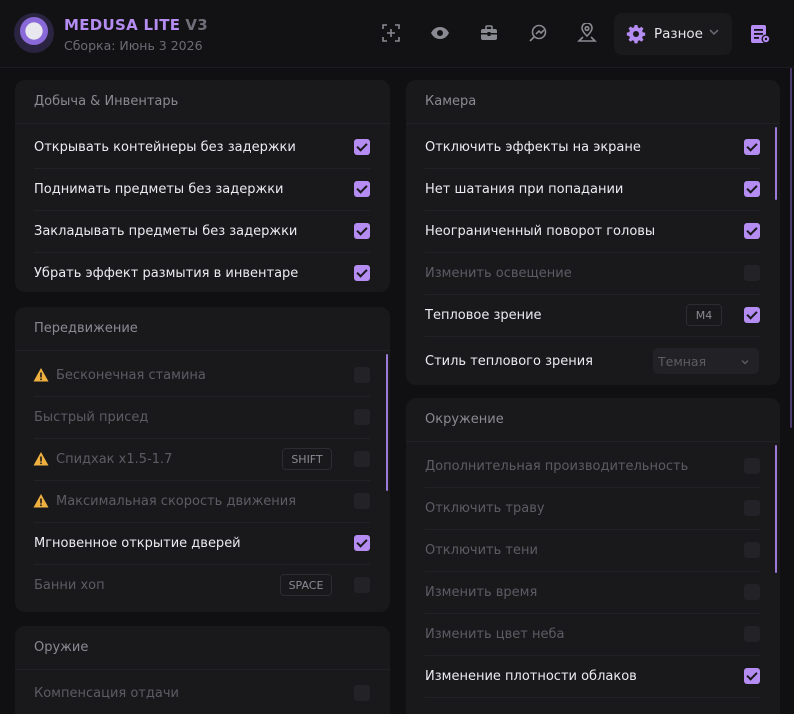  I want to click on movement-panel-title: Передвижение, so click(202, 329).